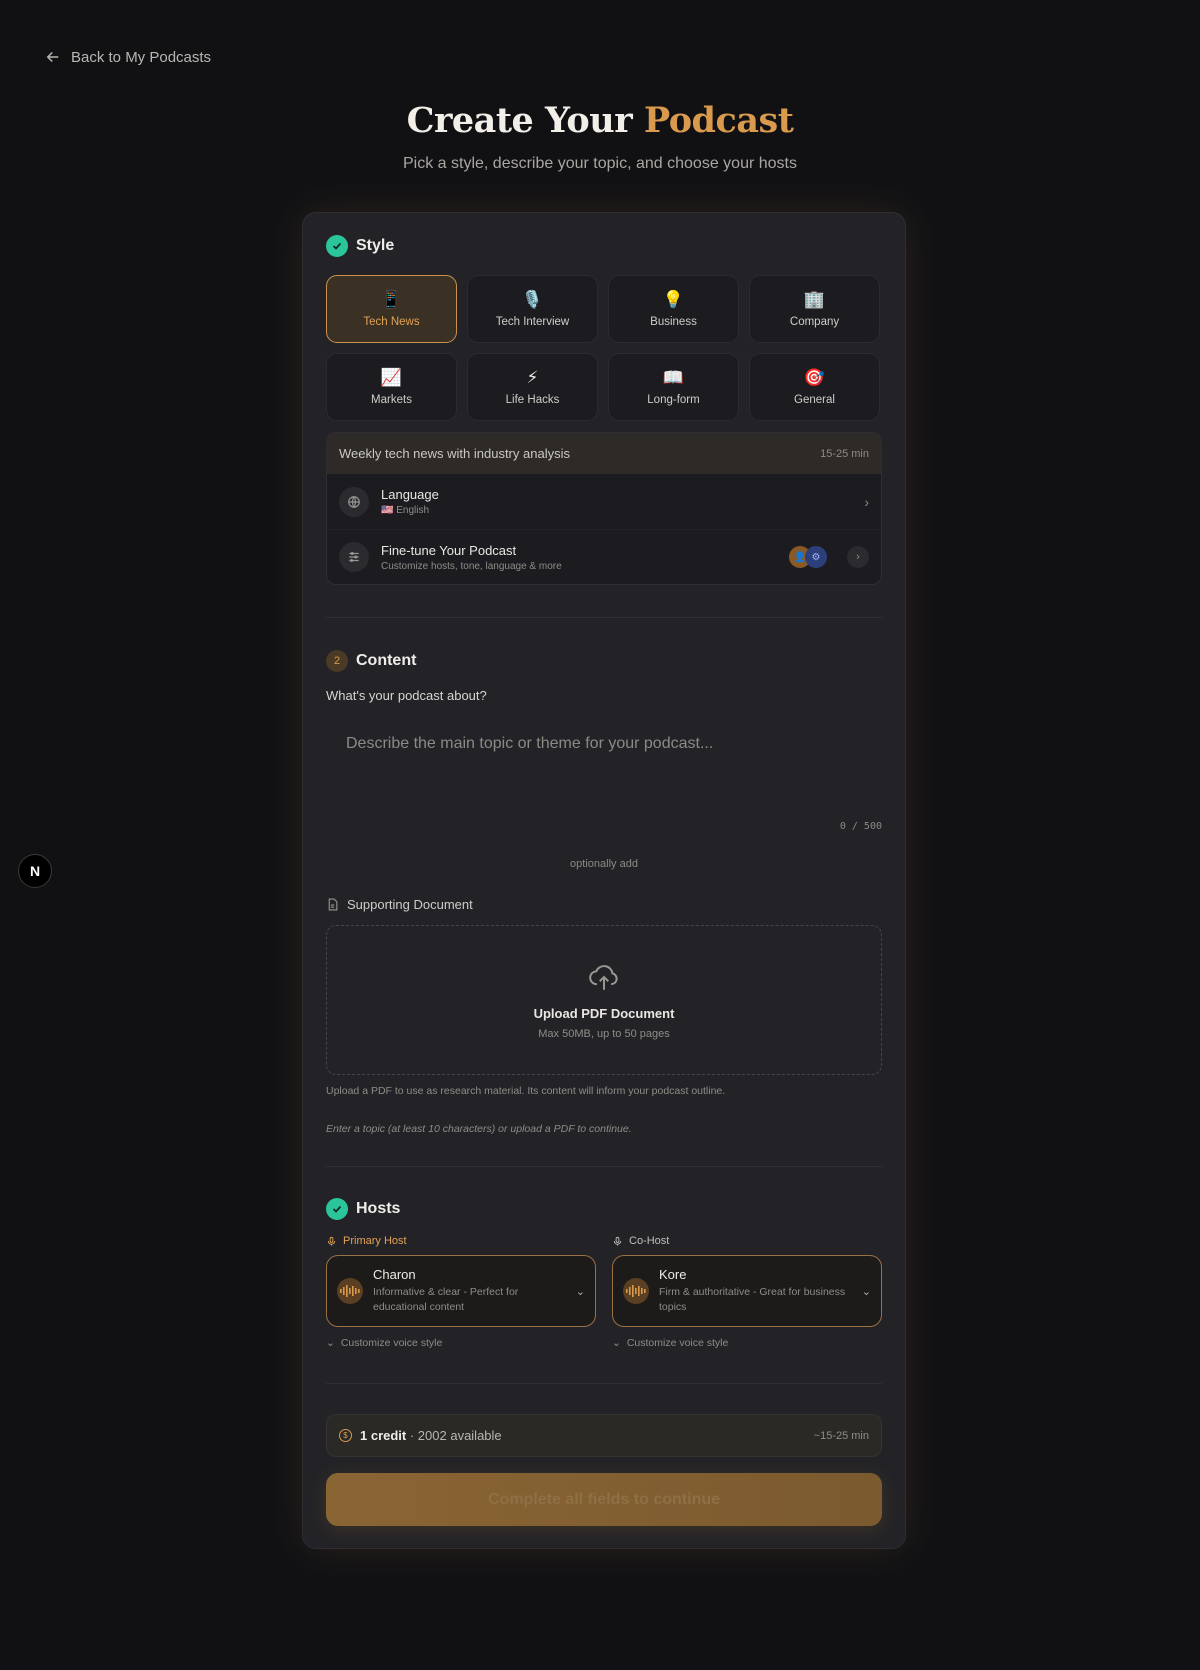 The image size is (1200, 1670). Describe the element at coordinates (604, 1499) in the screenshot. I see `create-podcast-button: Complete all fields to continue` at that location.